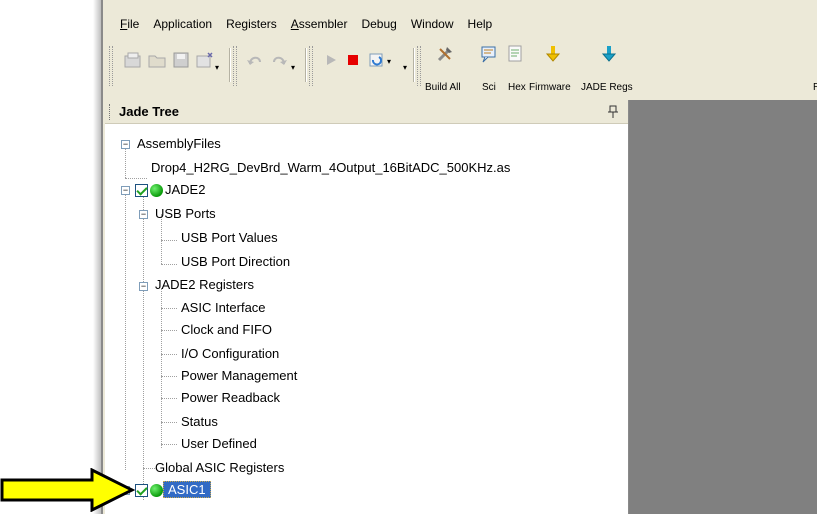 The image size is (817, 514). I want to click on undo-button, so click(255, 60).